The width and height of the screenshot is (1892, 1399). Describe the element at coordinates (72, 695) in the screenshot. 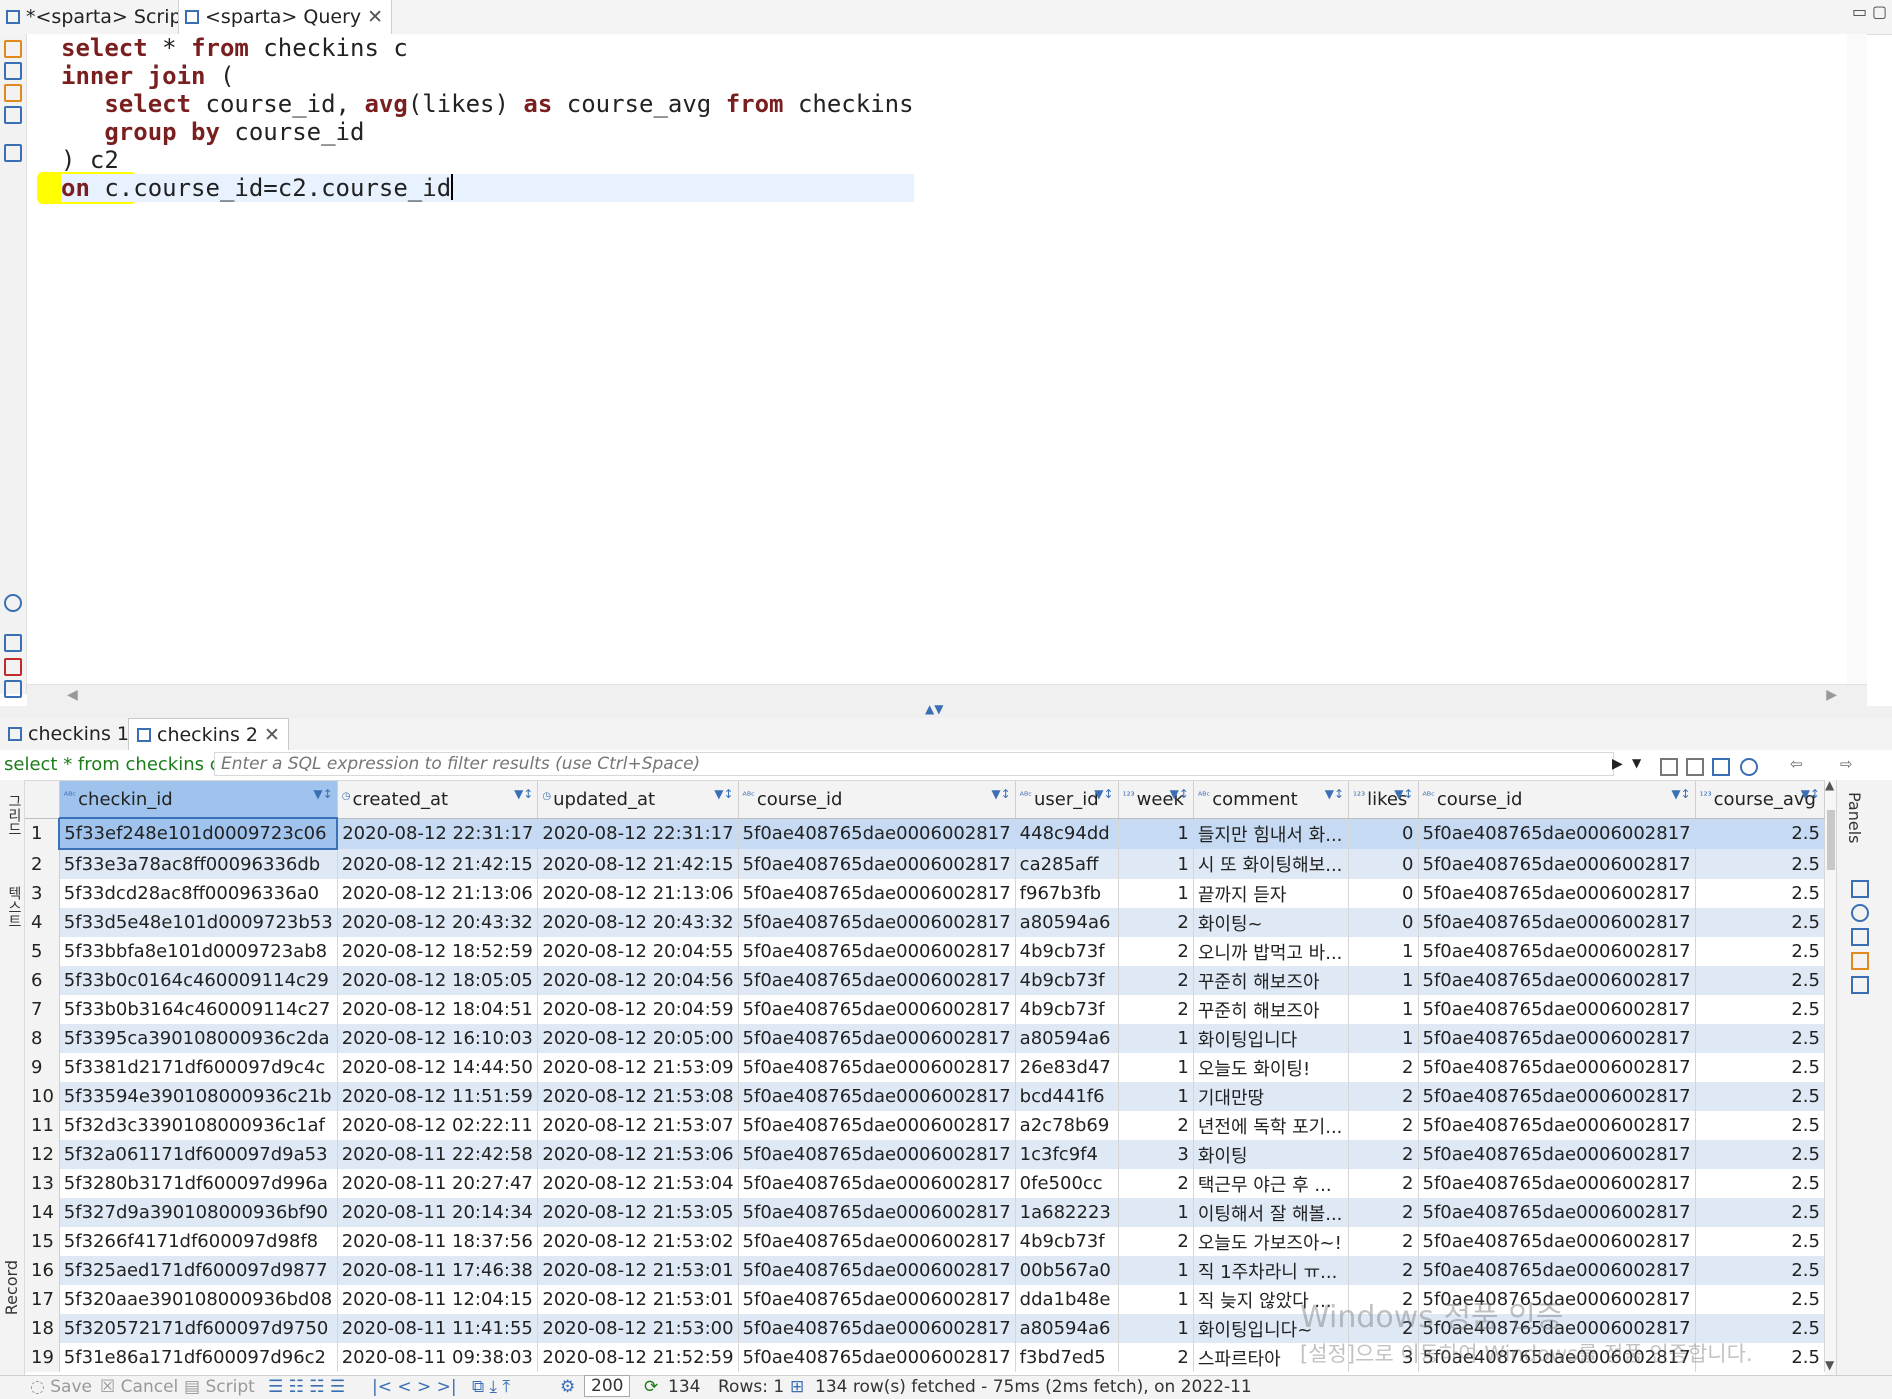

I see `scroll-left-icon: ◀` at that location.